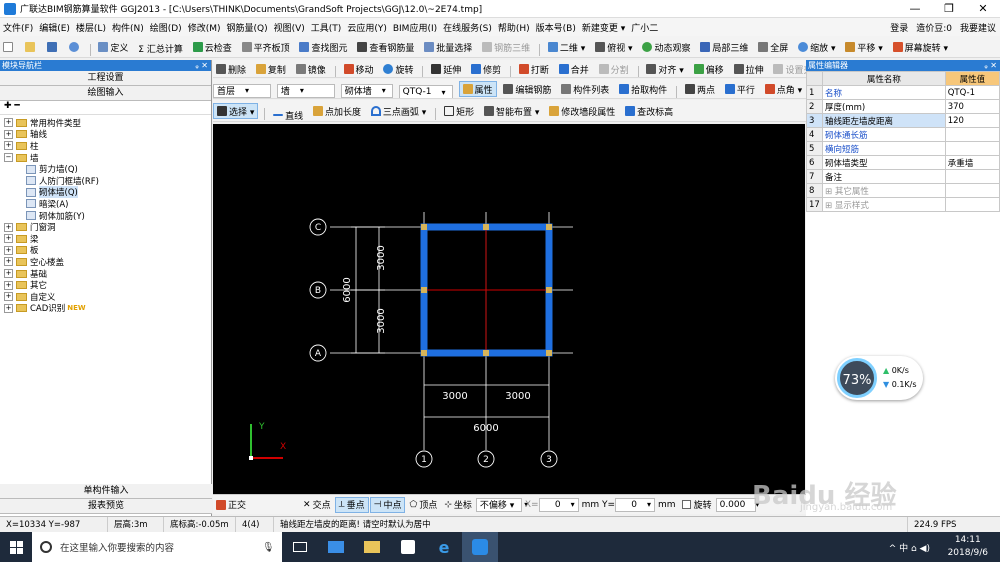 The height and width of the screenshot is (562, 1000). I want to click on screen-rotate-dropdown: 屏幕旋转 ▾, so click(920, 47).